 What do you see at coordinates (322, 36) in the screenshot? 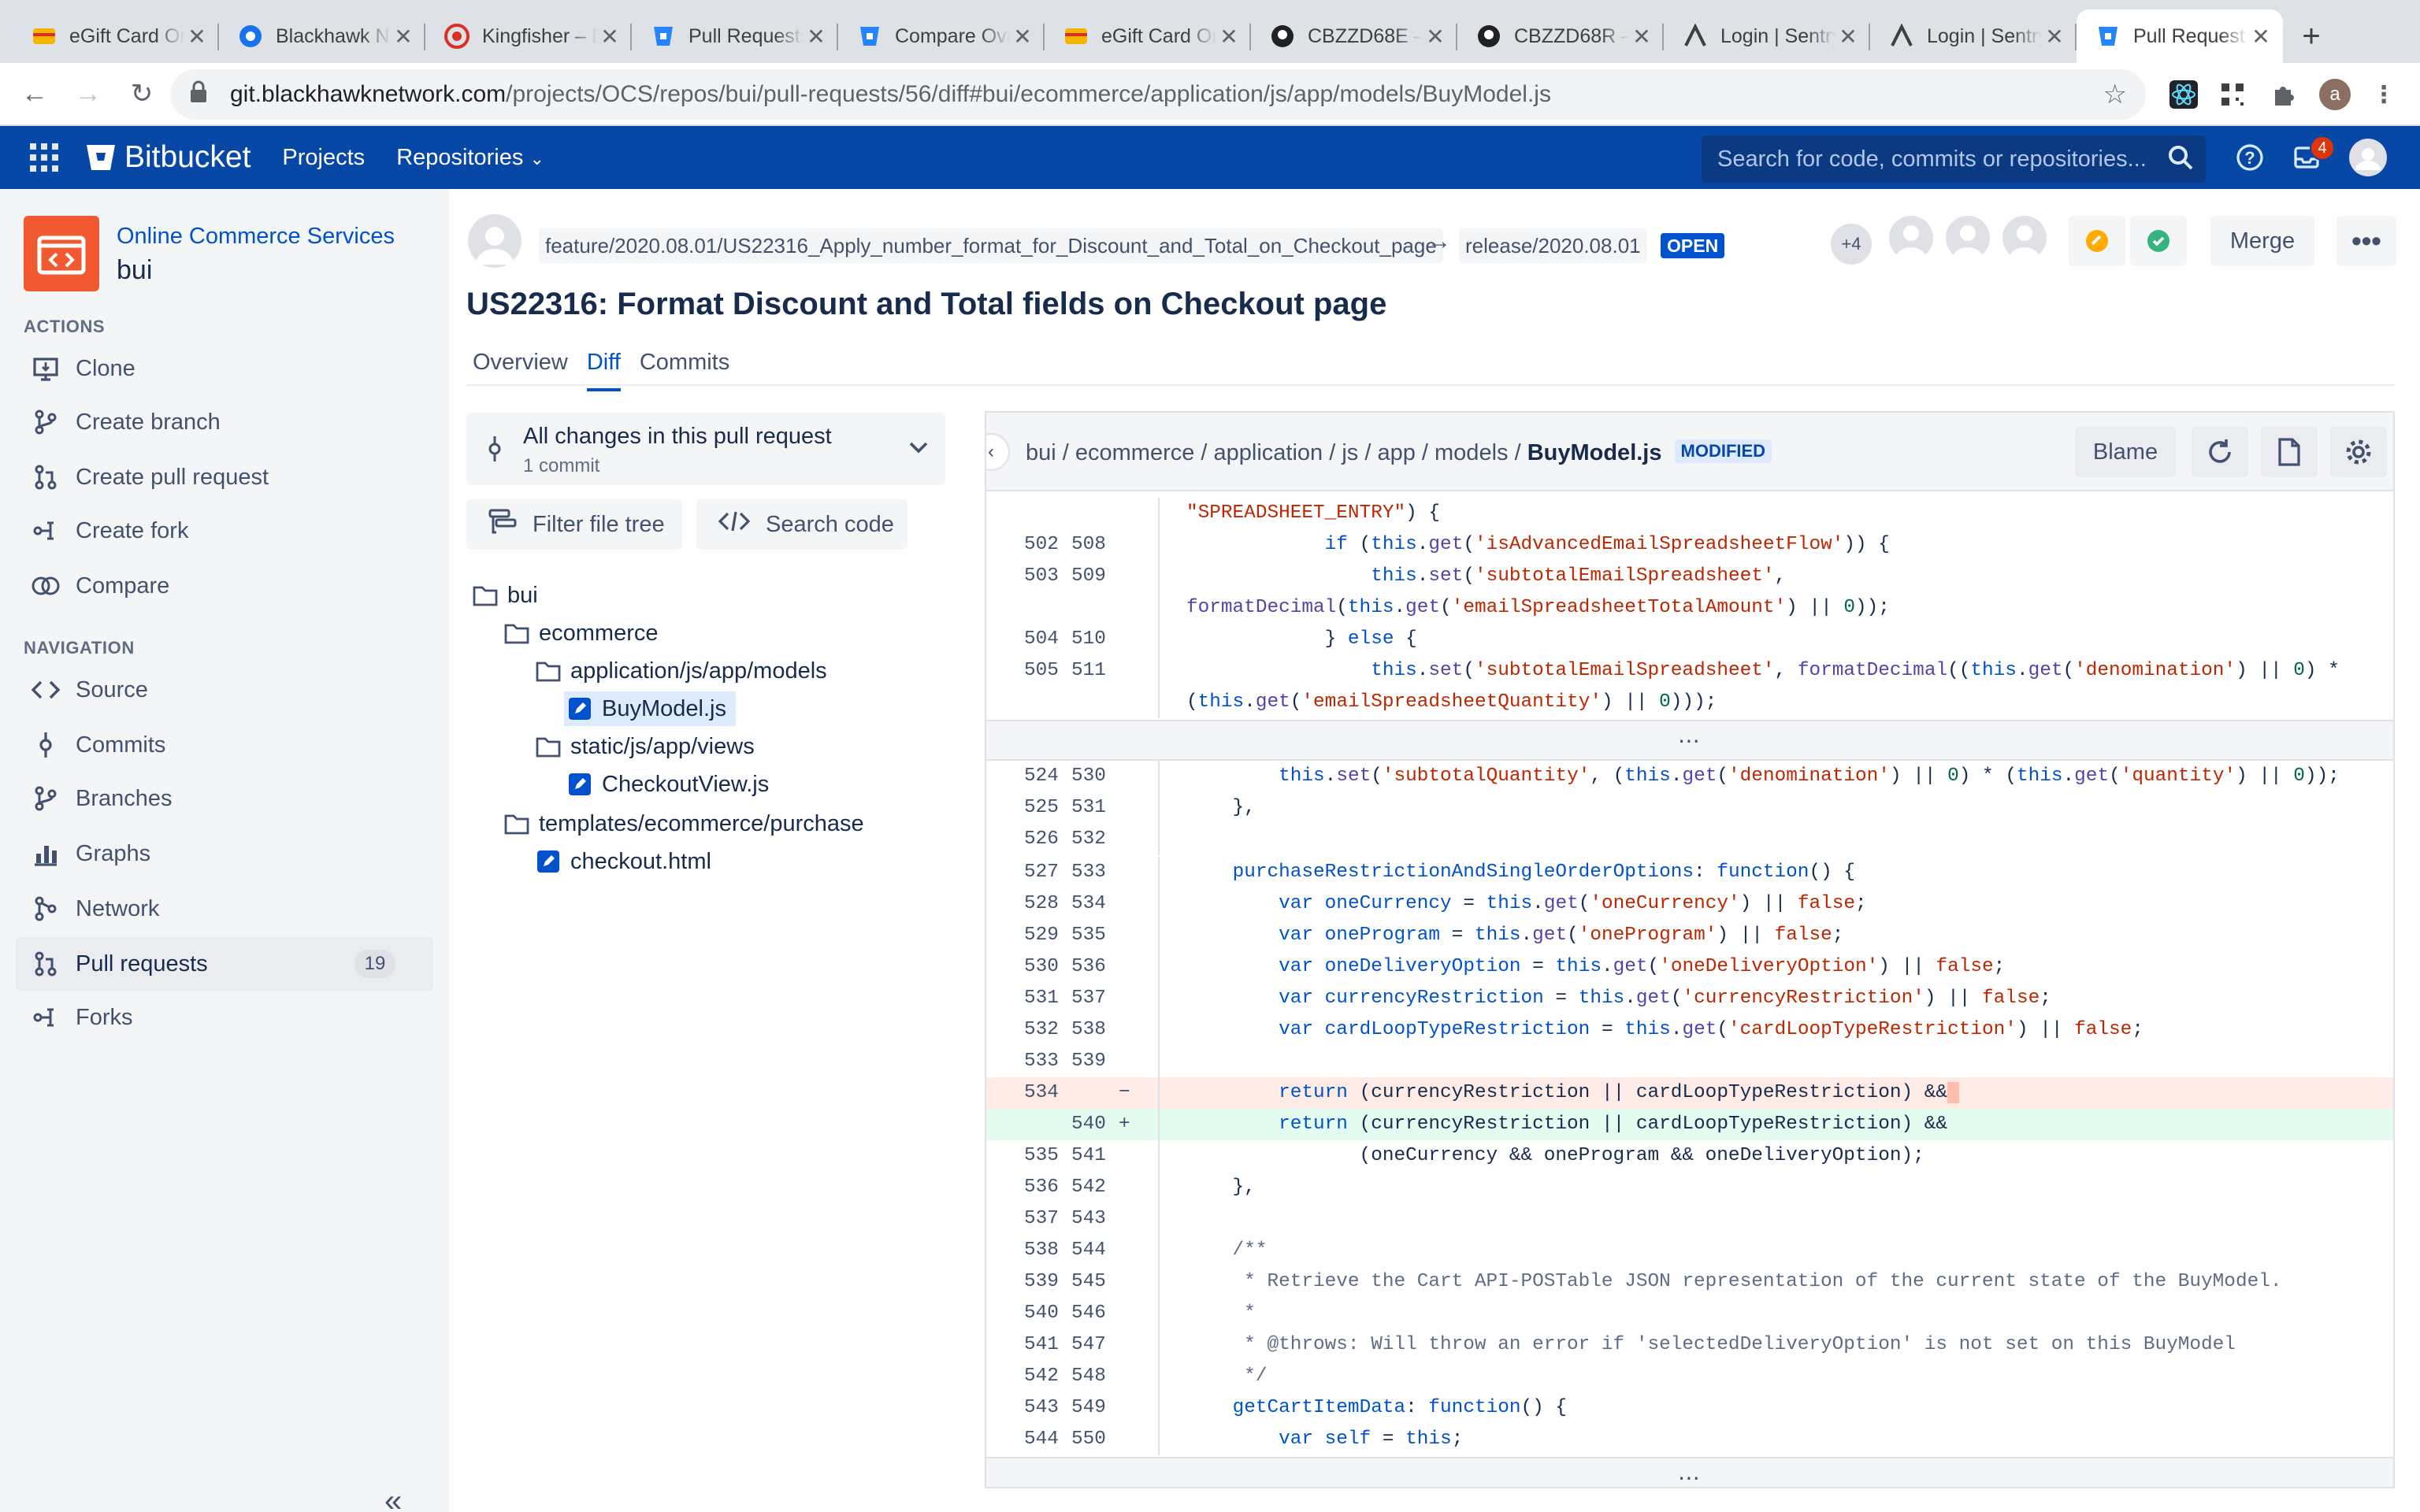
I see `browser-tab: Blackhawk Network✕` at bounding box center [322, 36].